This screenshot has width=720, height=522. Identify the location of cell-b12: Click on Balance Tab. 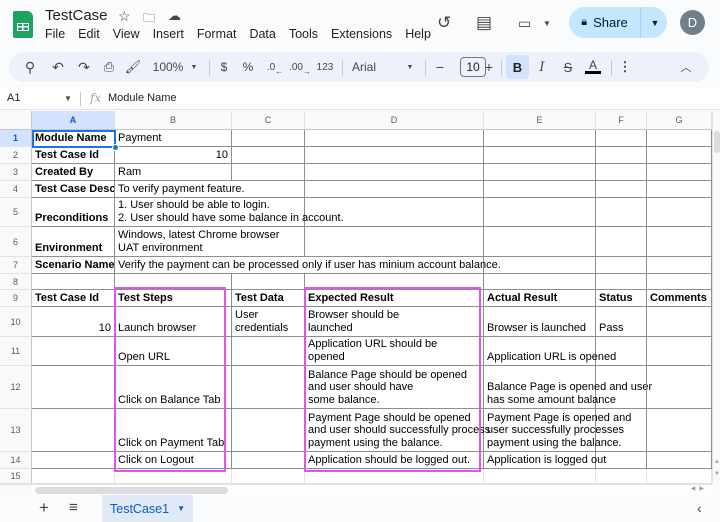
(173, 387).